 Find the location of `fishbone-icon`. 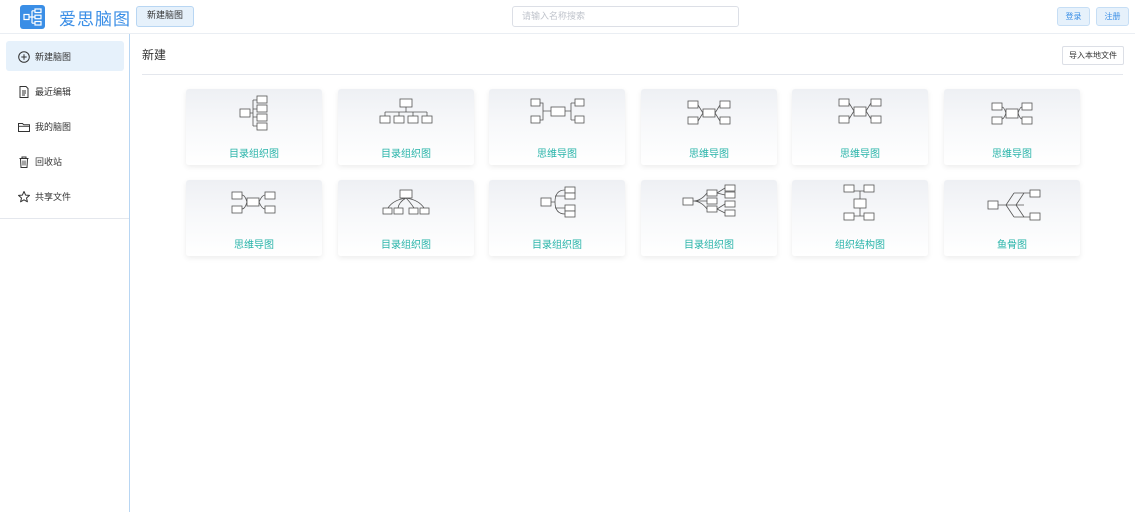

fishbone-icon is located at coordinates (1014, 205).